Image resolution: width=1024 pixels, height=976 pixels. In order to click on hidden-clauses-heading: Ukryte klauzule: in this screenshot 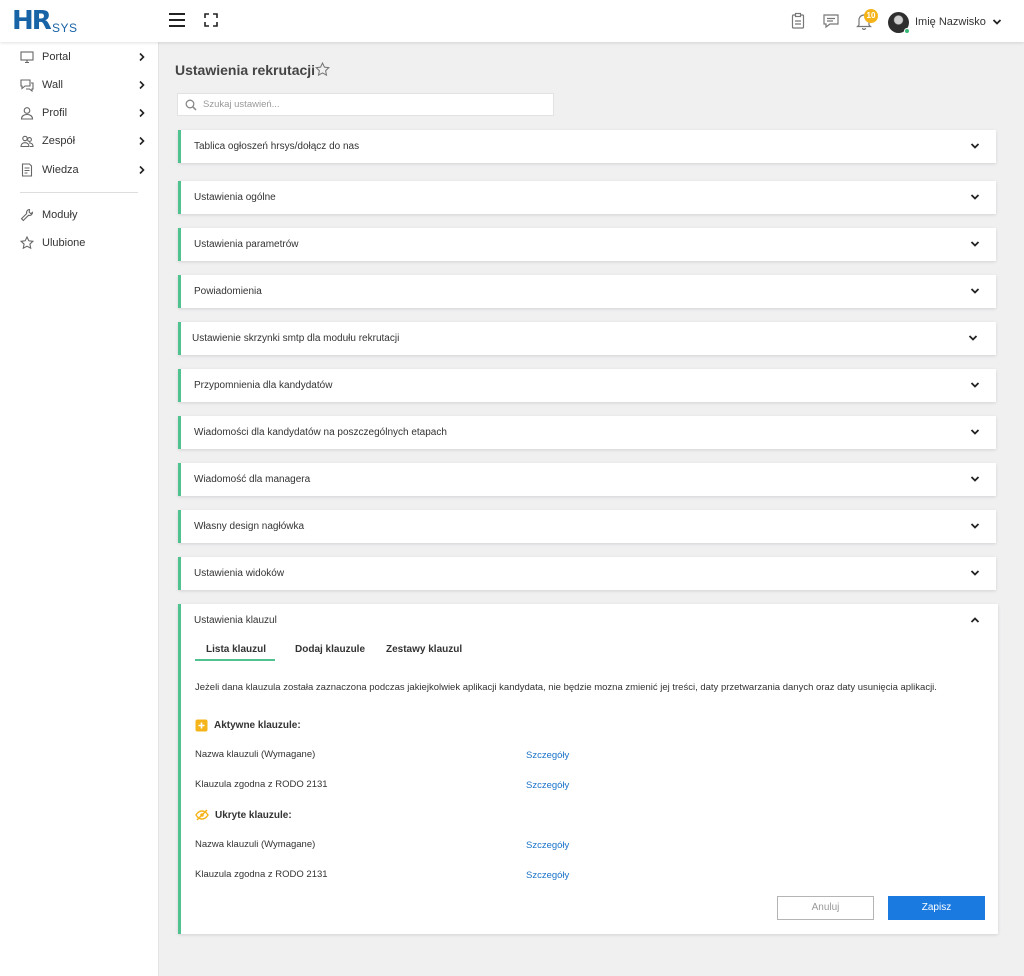, I will do `click(243, 815)`.